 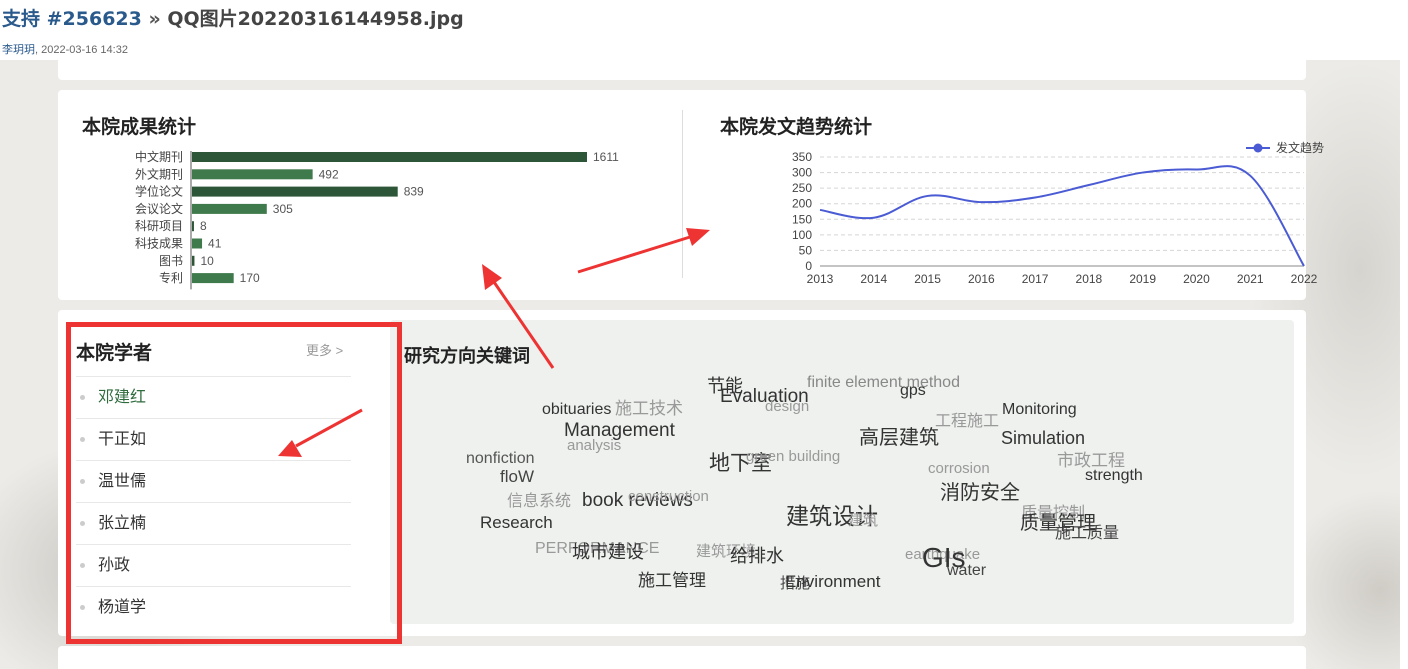 I want to click on arrow-to-stats, so click(x=518, y=316).